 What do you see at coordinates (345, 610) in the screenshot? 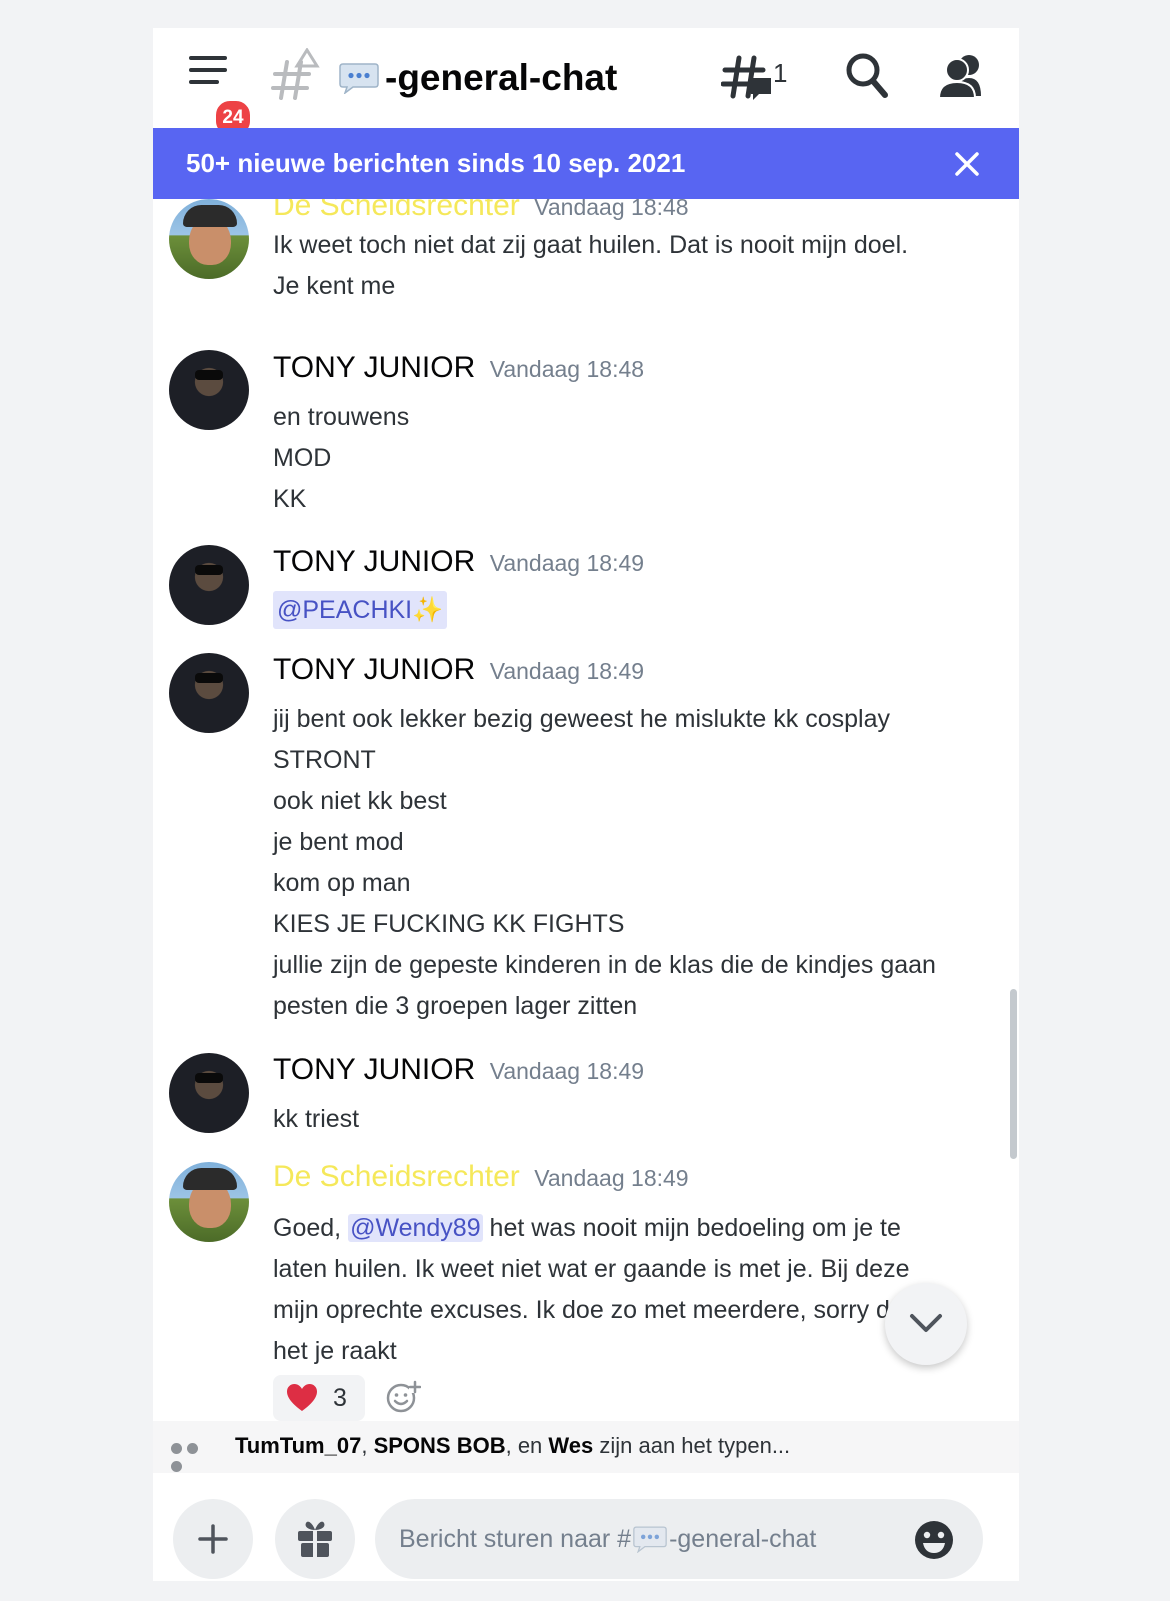
I see `mention-text: @PEACHKI` at bounding box center [345, 610].